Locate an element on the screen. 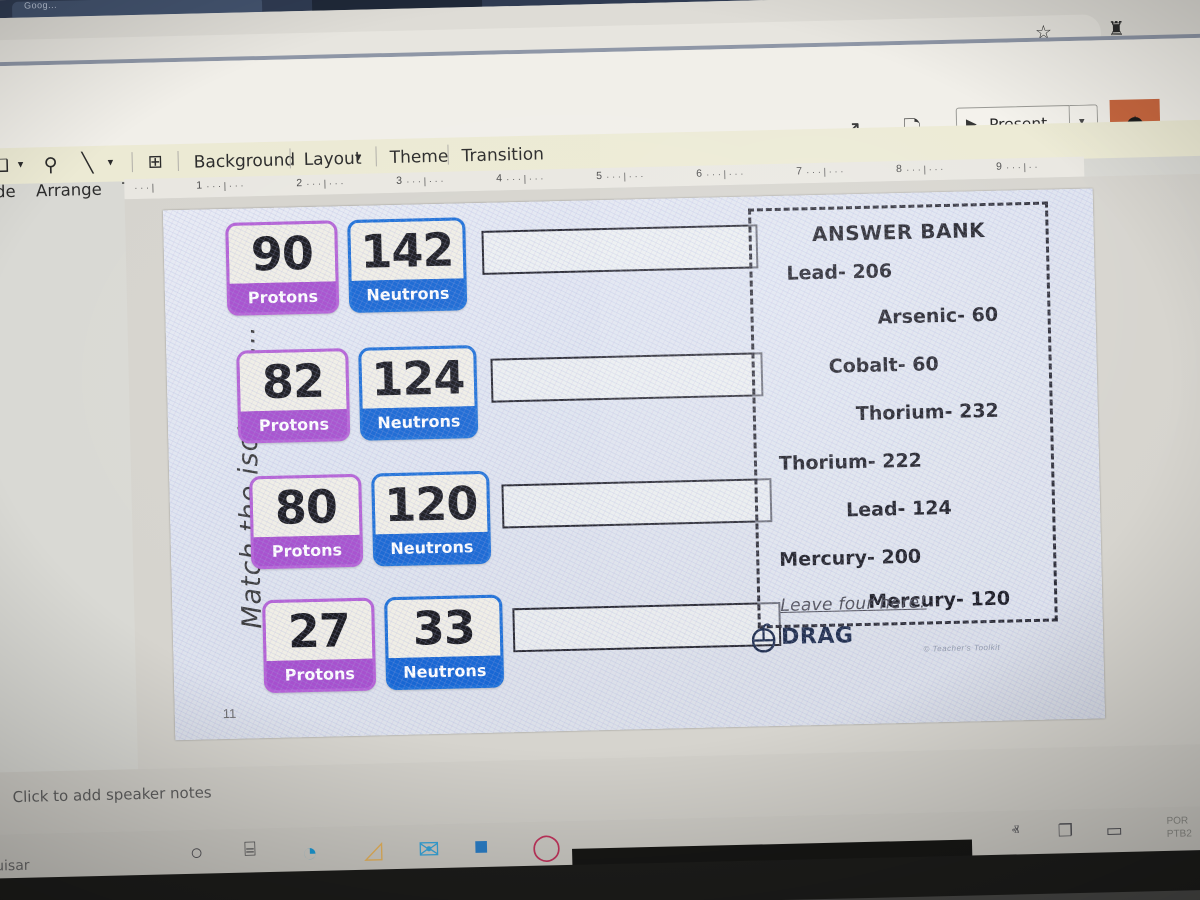 This screenshot has width=1200, height=900. insert-image-icon: ❑ is located at coordinates (4, 166).